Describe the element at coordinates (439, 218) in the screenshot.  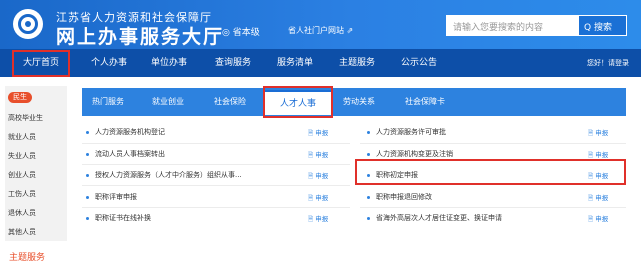
I see `service-item: 省海外高层次人才居住证变更、换证申请` at that location.